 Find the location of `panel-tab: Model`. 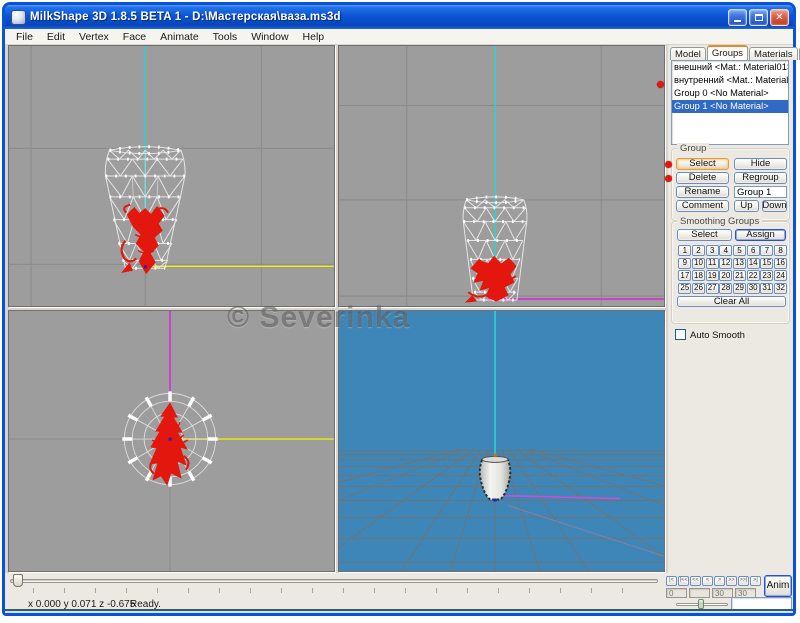

panel-tab: Model is located at coordinates (688, 53).